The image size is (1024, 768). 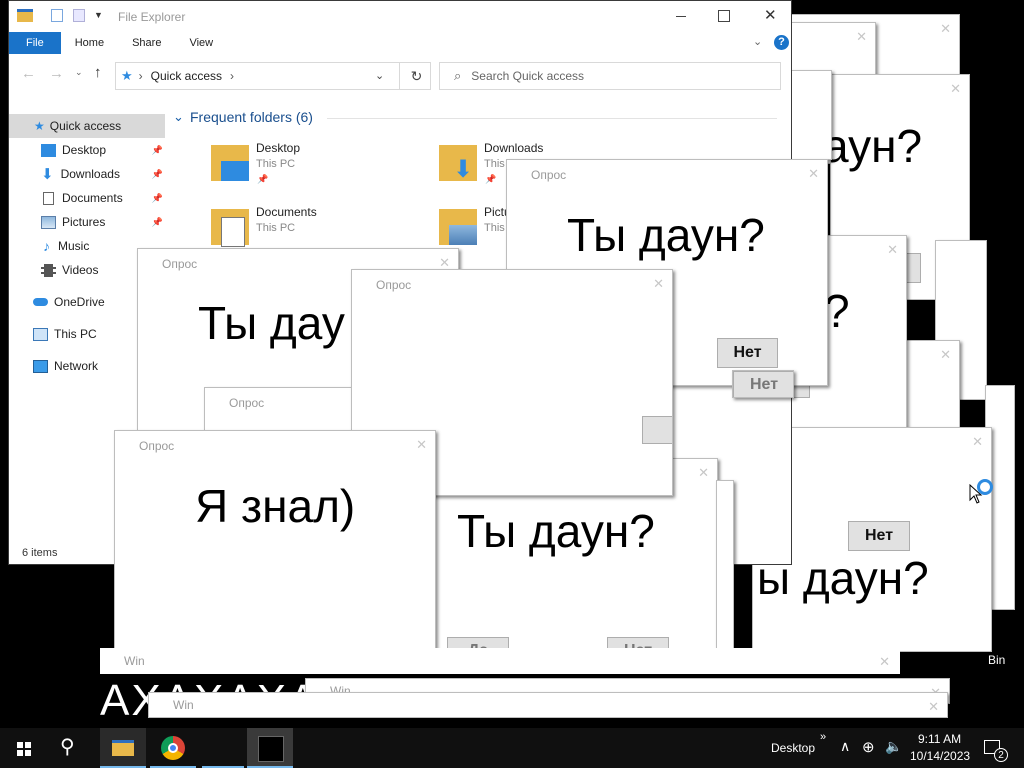 What do you see at coordinates (28, 73) in the screenshot?
I see `back-arrow-icon: ←` at bounding box center [28, 73].